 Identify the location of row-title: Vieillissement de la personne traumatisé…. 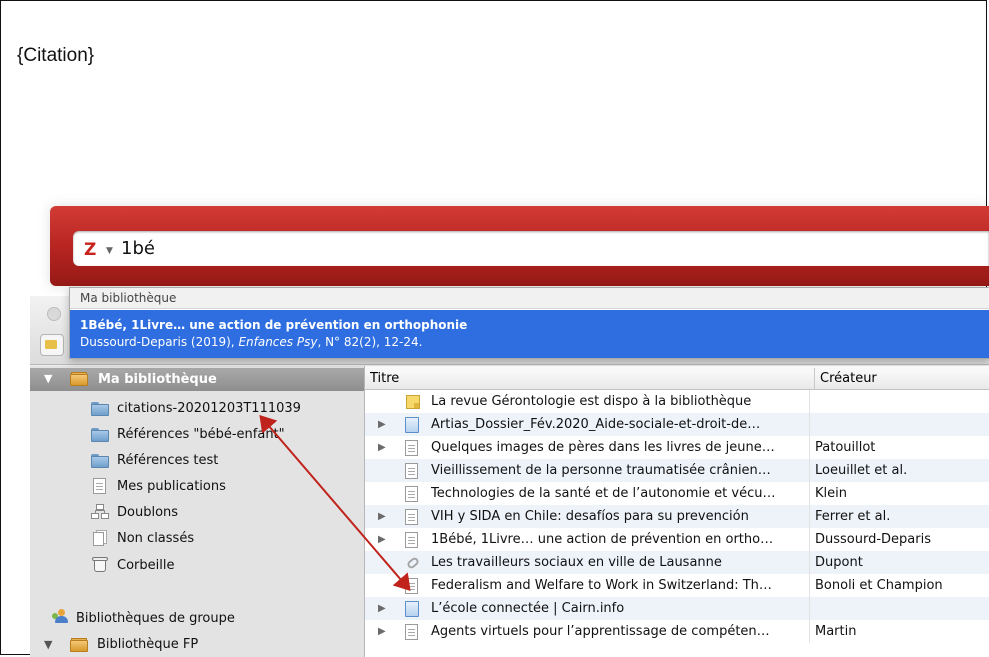
(601, 470).